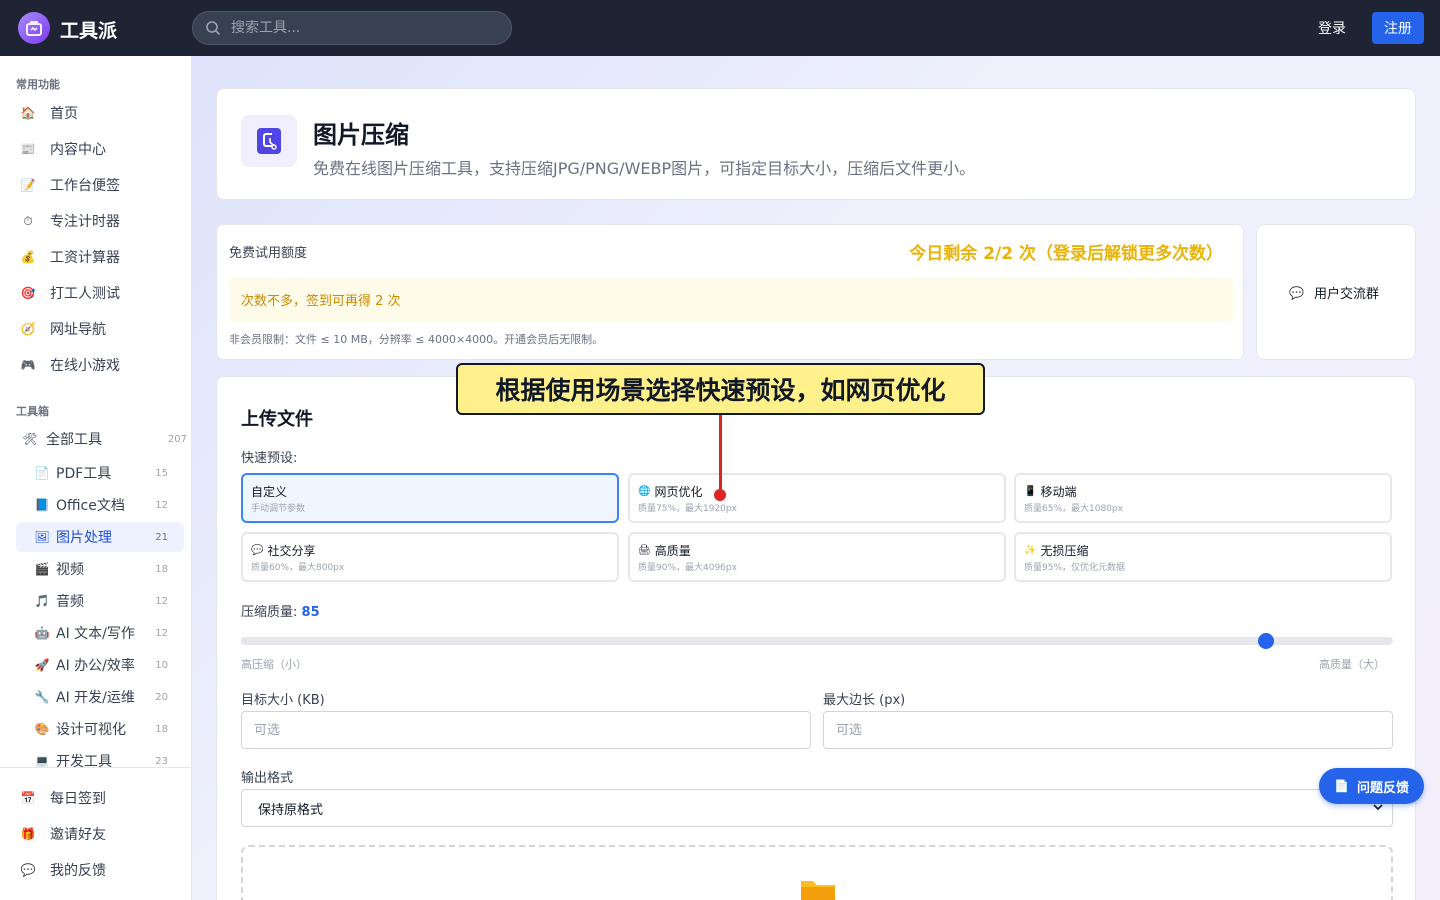 This screenshot has width=1440, height=900. What do you see at coordinates (100, 870) in the screenshot?
I see `sidebar-item-my-feedback: 💬 我的反馈` at bounding box center [100, 870].